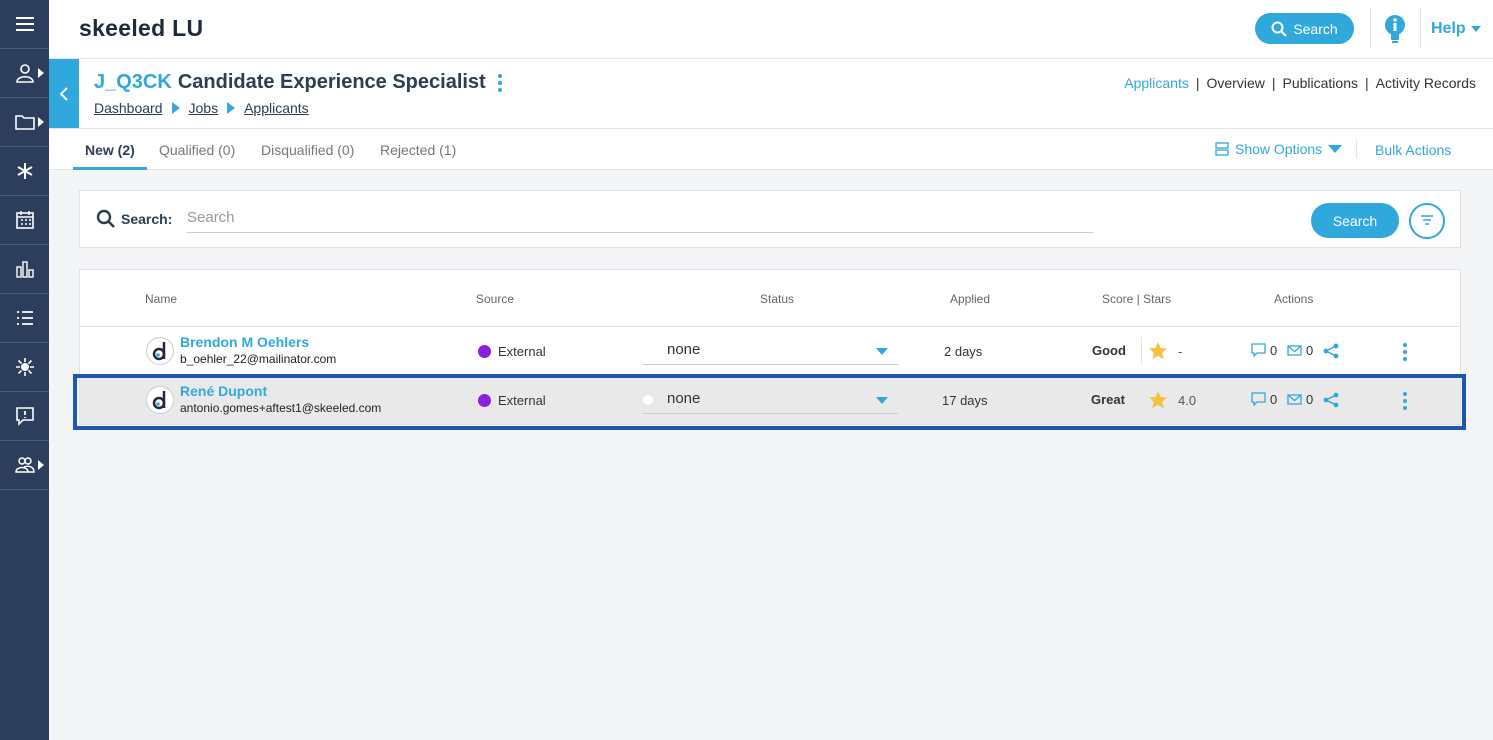 Image resolution: width=1493 pixels, height=740 pixels. Describe the element at coordinates (24, 220) in the screenshot. I see `calendar-icon` at that location.